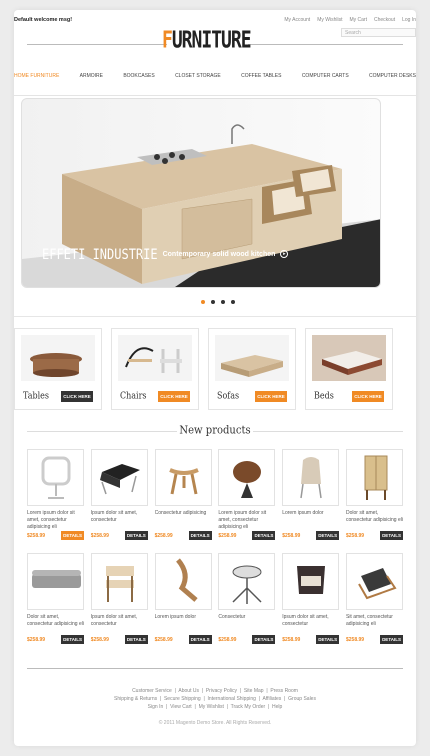 The height and width of the screenshot is (756, 430). I want to click on welcome-message: Default welcome msg!, so click(43, 20).